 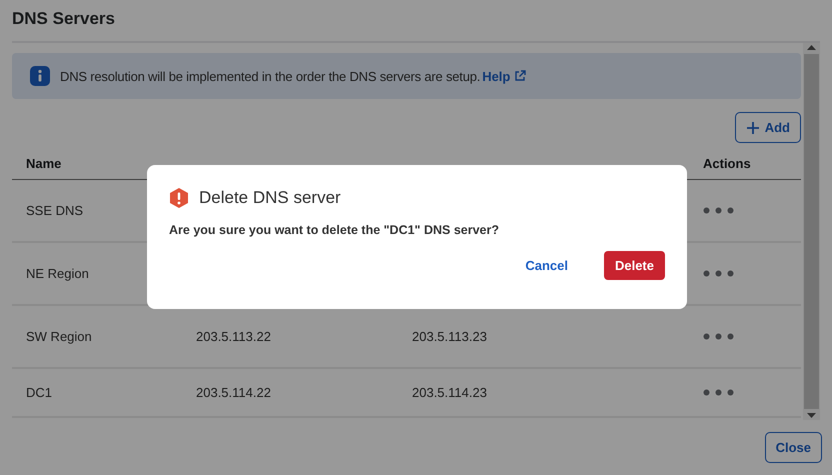 I want to click on external-link-icon, so click(x=520, y=76).